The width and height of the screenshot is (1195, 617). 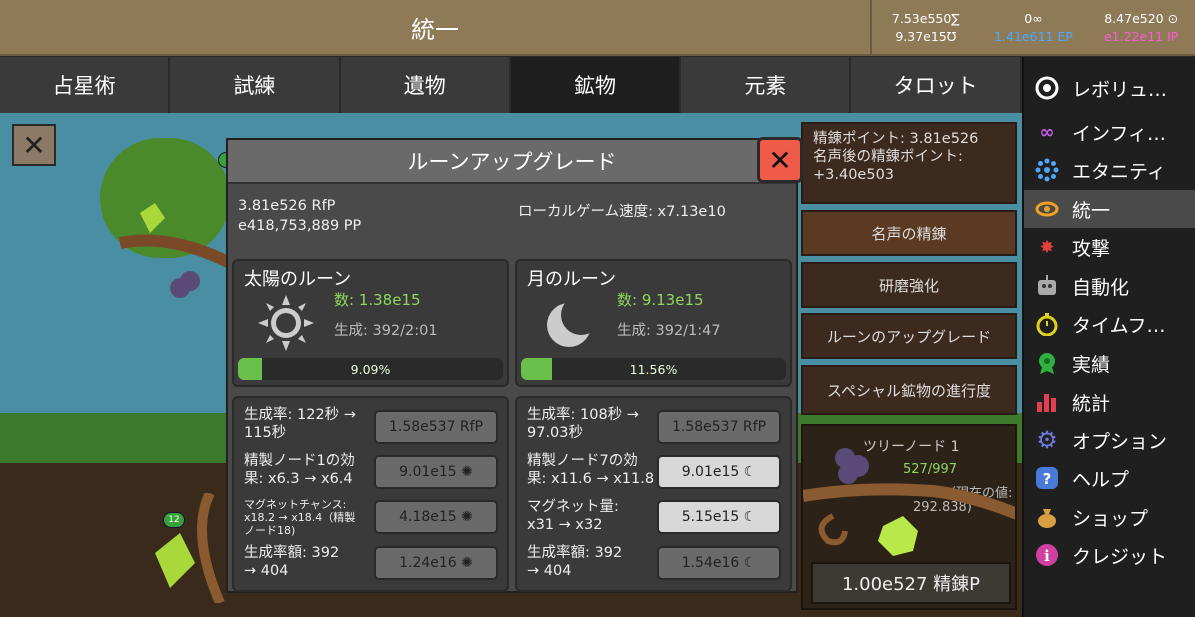 I want to click on upgrade-label: マグネットチャンス: x18.2 → x18.4（精製 ノード18), so click(x=300, y=517).